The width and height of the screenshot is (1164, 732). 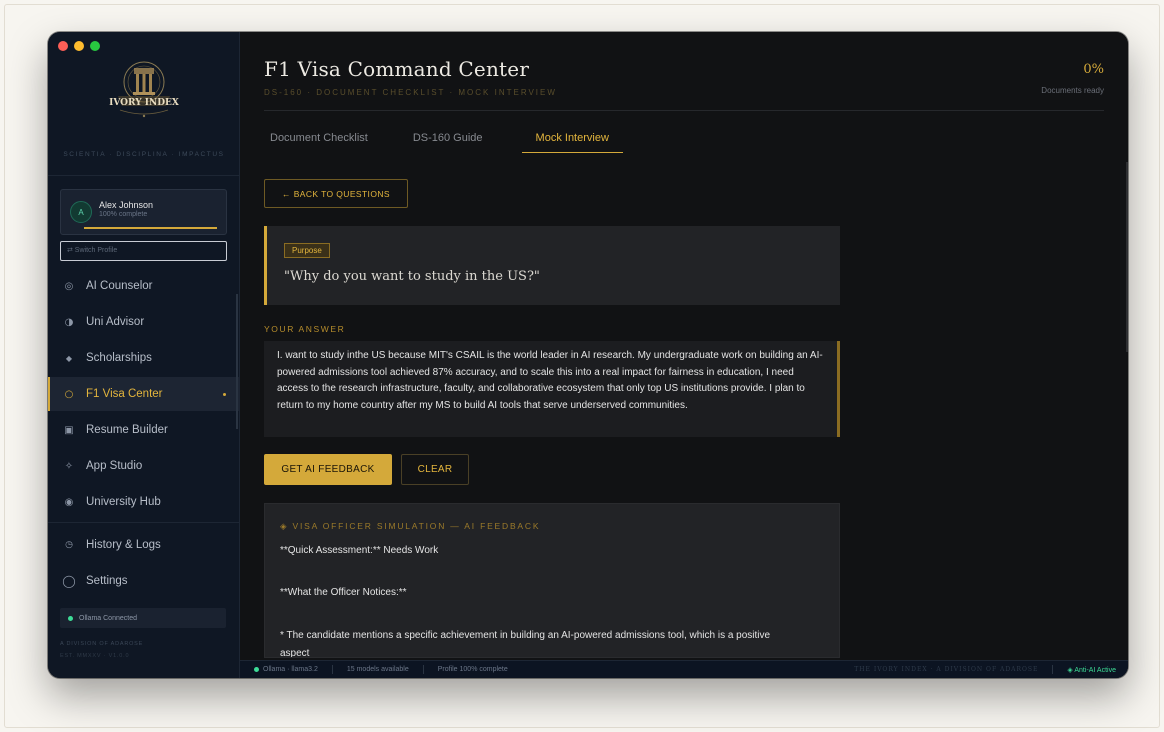 What do you see at coordinates (95, 46) in the screenshot?
I see `maximize-window-button` at bounding box center [95, 46].